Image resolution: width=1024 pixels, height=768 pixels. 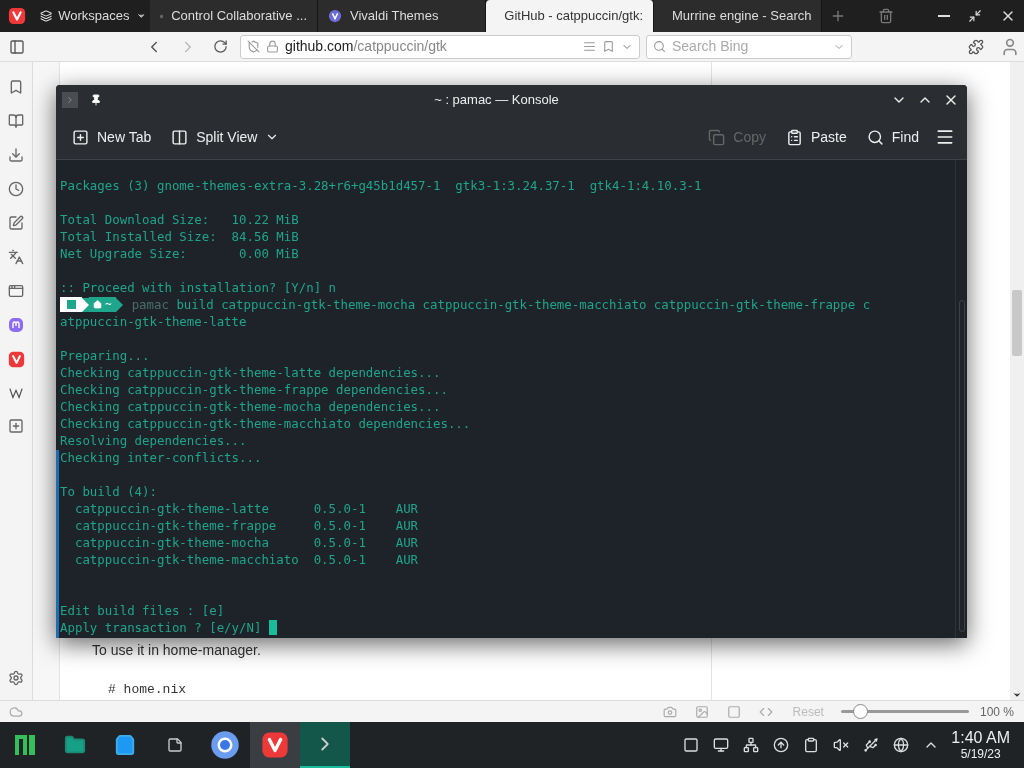 What do you see at coordinates (112, 137) in the screenshot?
I see `toolbar-button: New Tab` at bounding box center [112, 137].